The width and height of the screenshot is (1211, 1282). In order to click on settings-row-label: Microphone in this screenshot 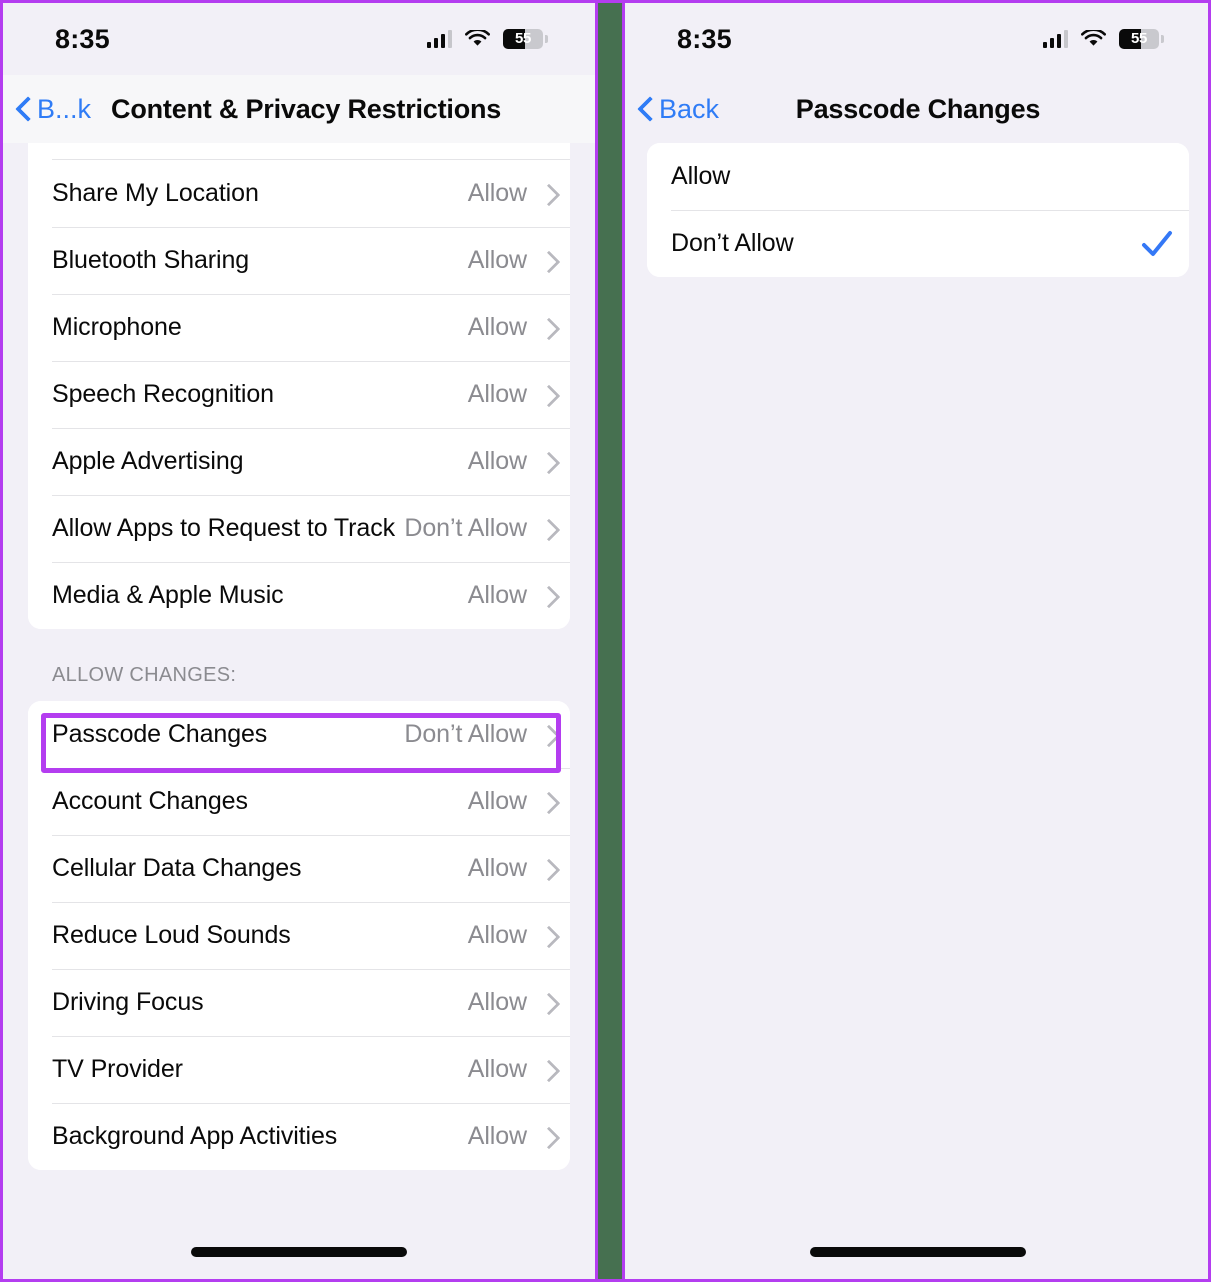, I will do `click(117, 327)`.